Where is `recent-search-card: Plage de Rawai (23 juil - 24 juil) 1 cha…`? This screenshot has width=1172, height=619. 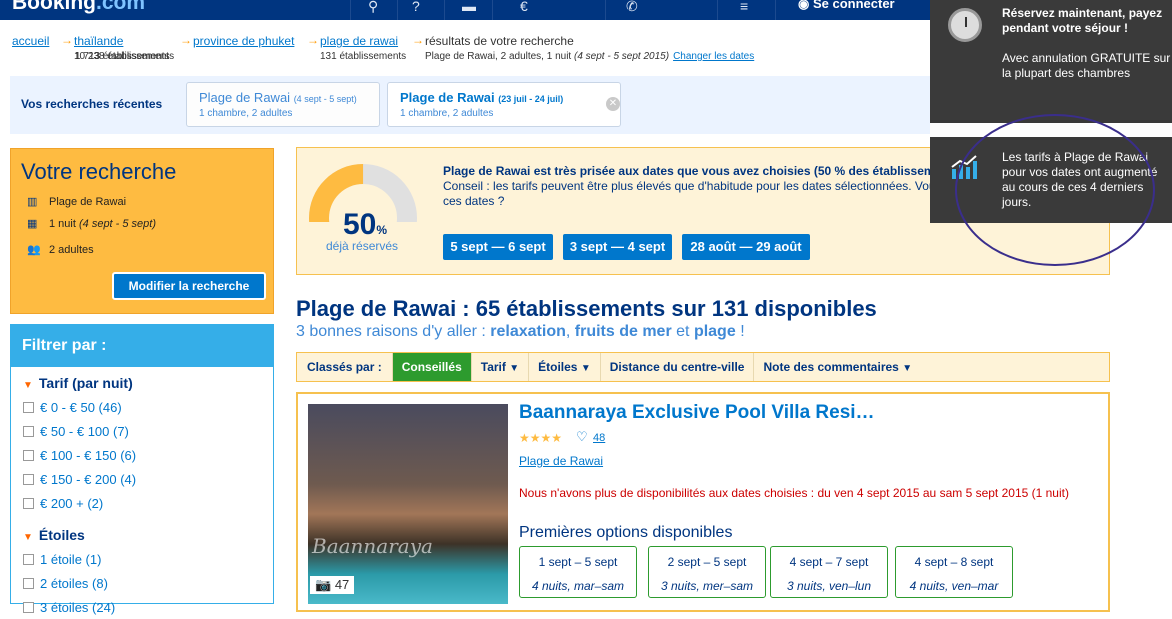 recent-search-card: Plage de Rawai (23 juil - 24 juil) 1 cha… is located at coordinates (504, 104).